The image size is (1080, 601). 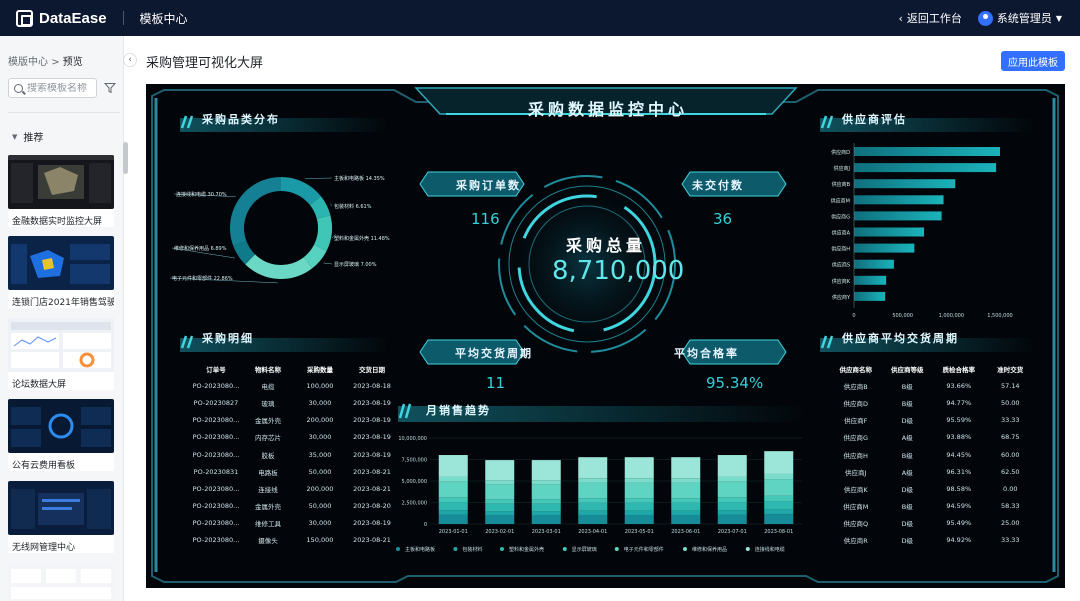 I want to click on table-cell: 33.33, so click(x=1010, y=540).